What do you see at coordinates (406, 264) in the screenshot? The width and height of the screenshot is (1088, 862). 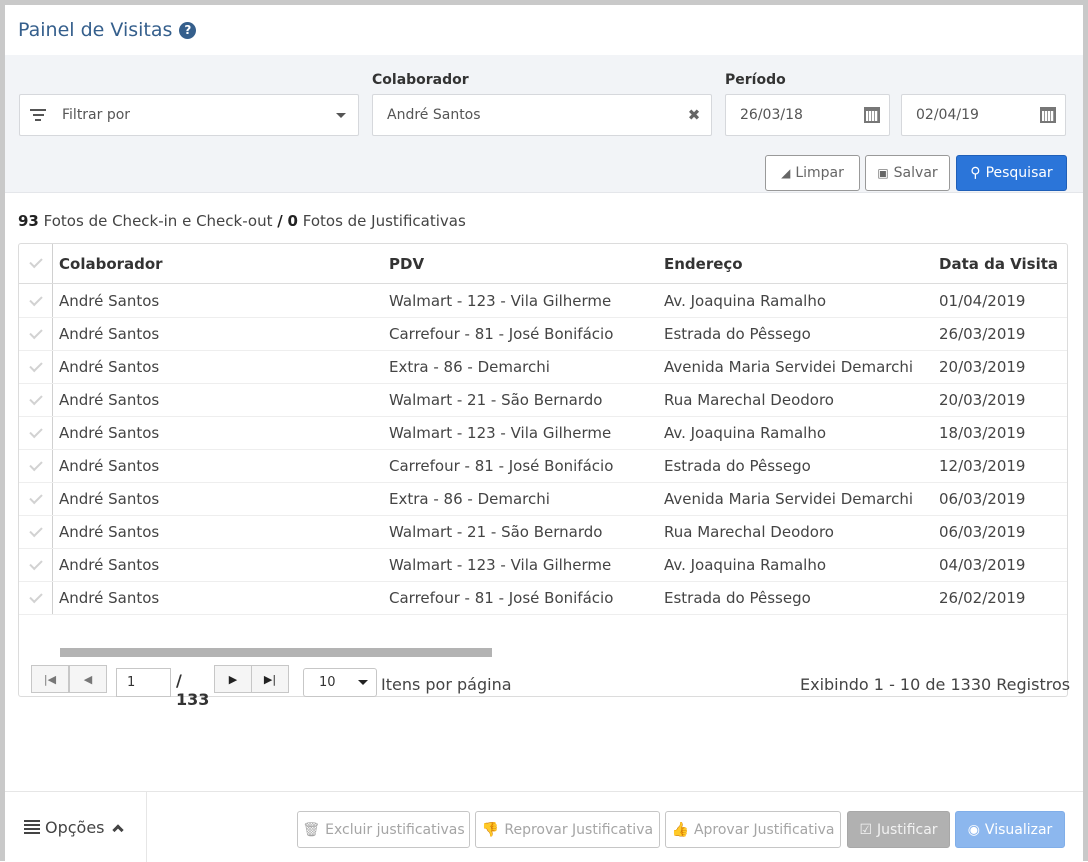 I see `column-header-pdv: PDV` at bounding box center [406, 264].